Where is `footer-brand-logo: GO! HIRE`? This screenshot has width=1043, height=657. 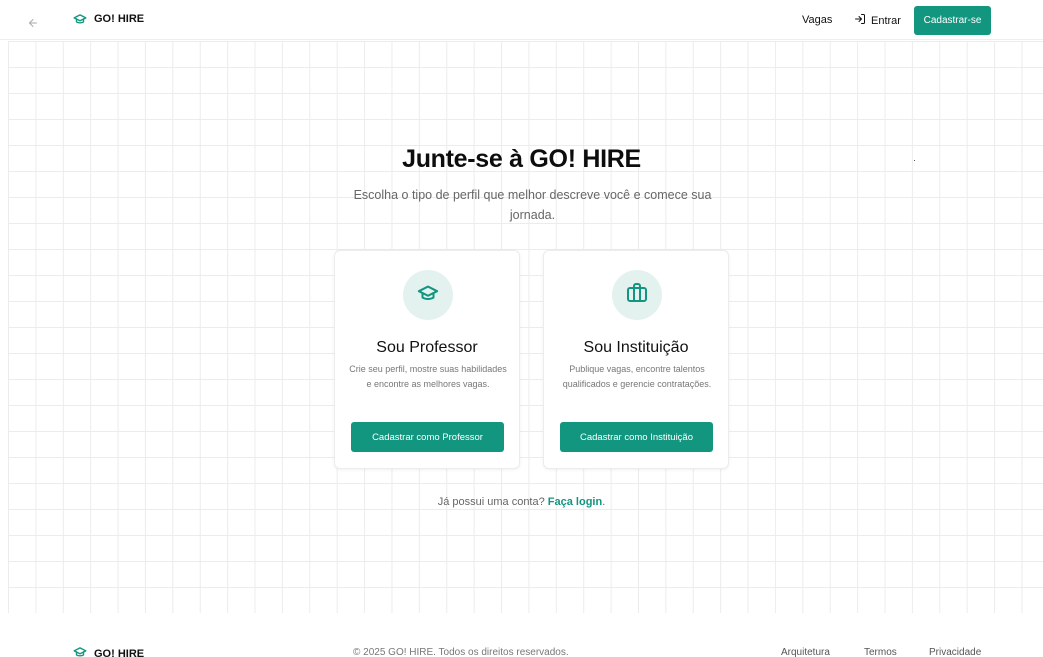
footer-brand-logo: GO! HIRE is located at coordinates (108, 651).